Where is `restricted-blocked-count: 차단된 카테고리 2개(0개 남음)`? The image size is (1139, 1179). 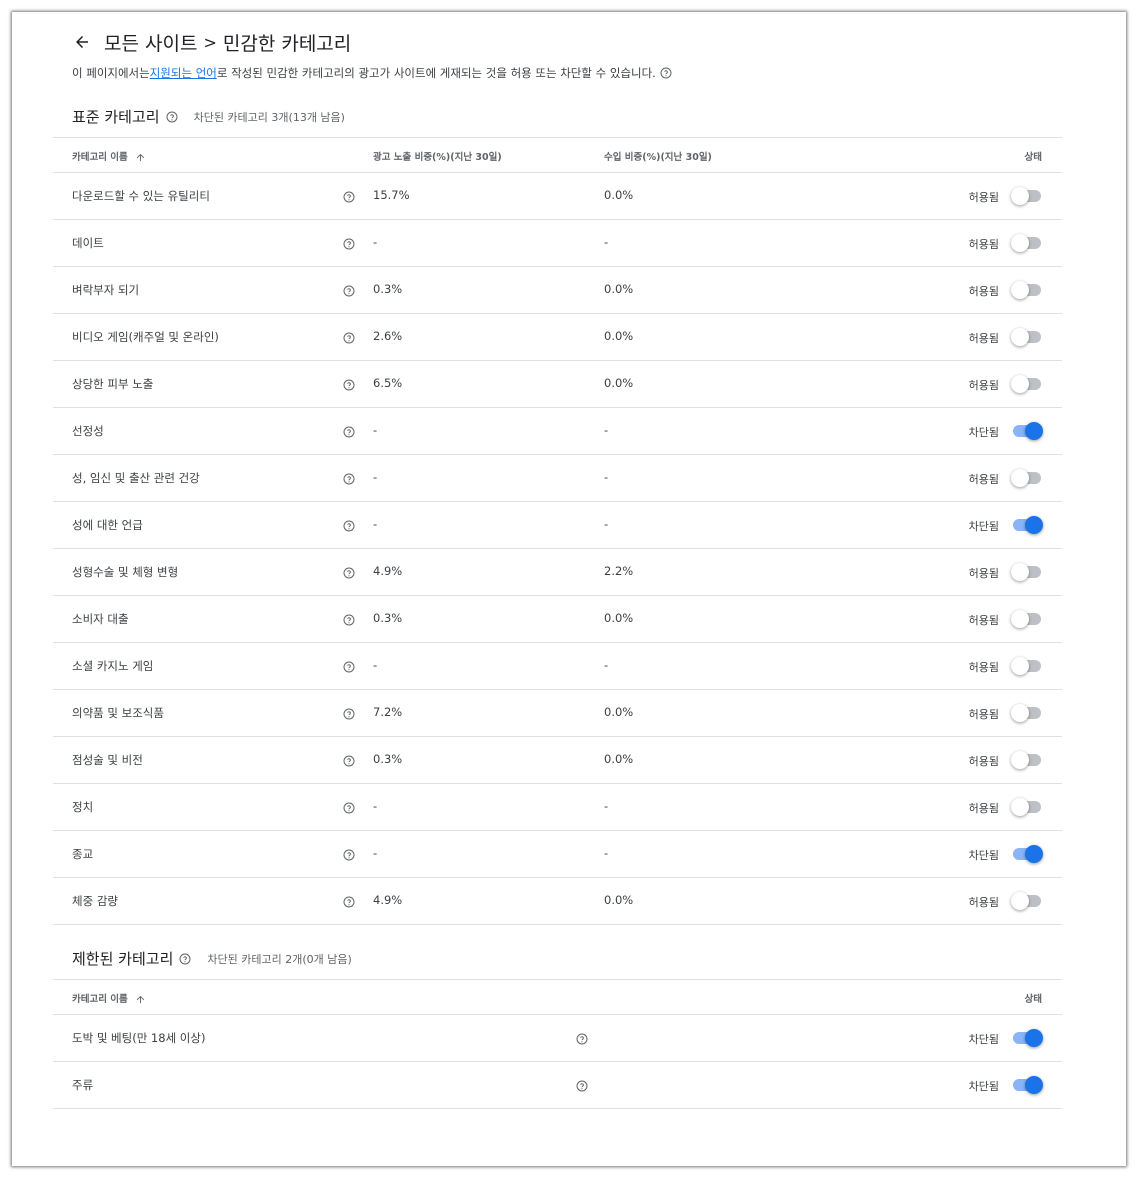 restricted-blocked-count: 차단된 카테고리 2개(0개 남음) is located at coordinates (279, 959).